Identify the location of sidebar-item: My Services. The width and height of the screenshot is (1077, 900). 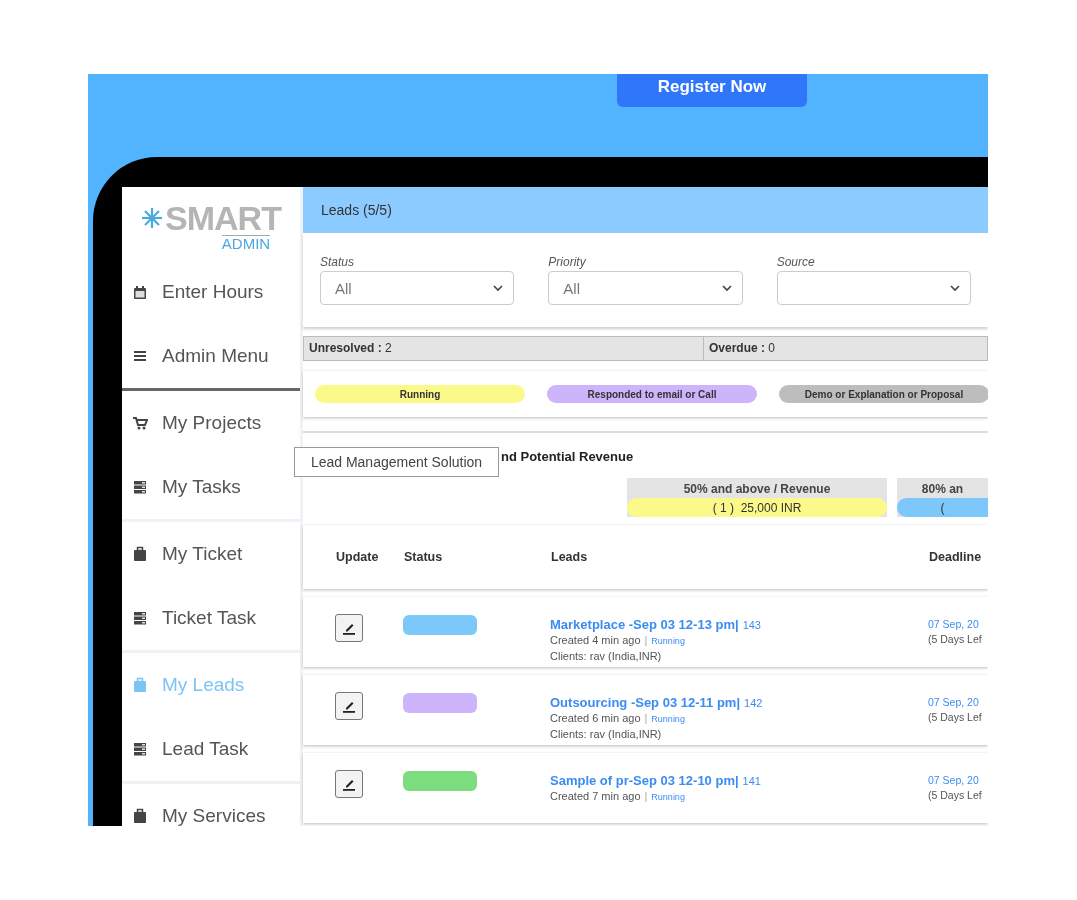
(211, 805).